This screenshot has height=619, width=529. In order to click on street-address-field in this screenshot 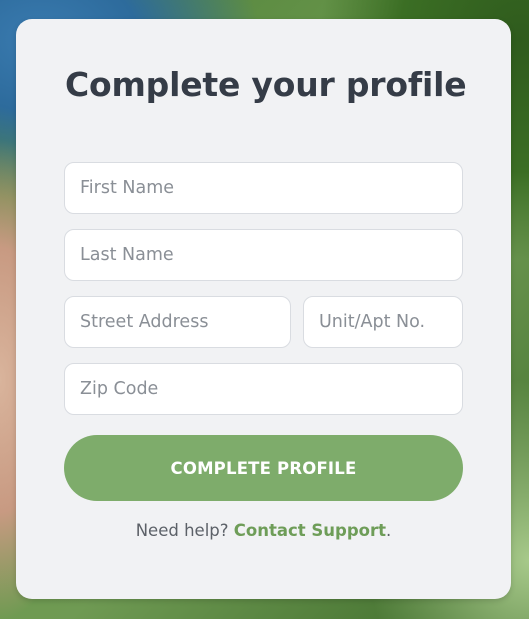, I will do `click(177, 322)`.